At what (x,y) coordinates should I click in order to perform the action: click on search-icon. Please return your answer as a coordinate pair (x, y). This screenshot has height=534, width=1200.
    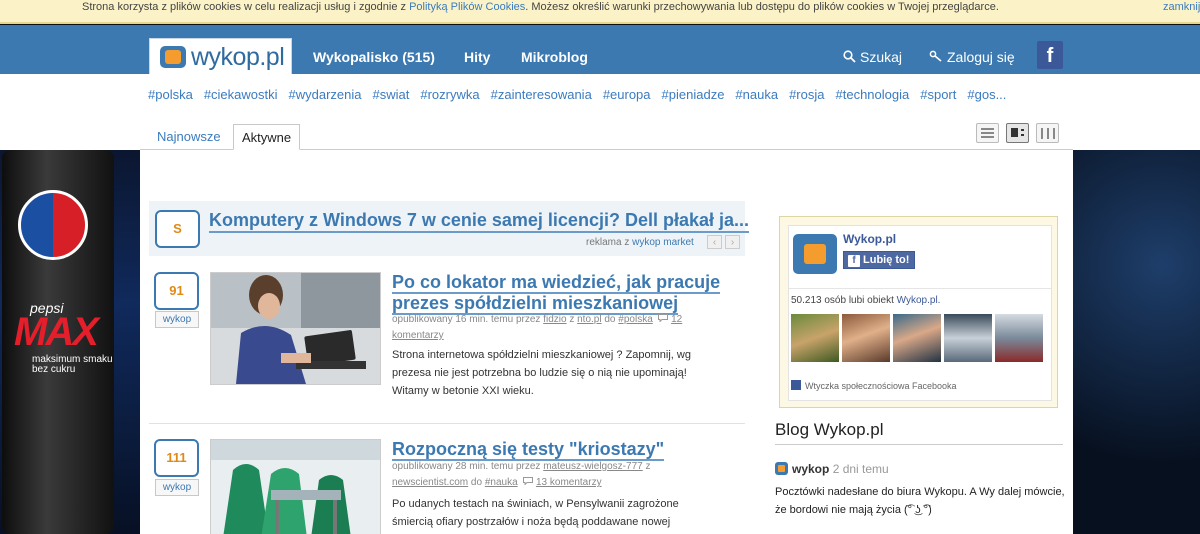
    Looking at the image, I should click on (849, 56).